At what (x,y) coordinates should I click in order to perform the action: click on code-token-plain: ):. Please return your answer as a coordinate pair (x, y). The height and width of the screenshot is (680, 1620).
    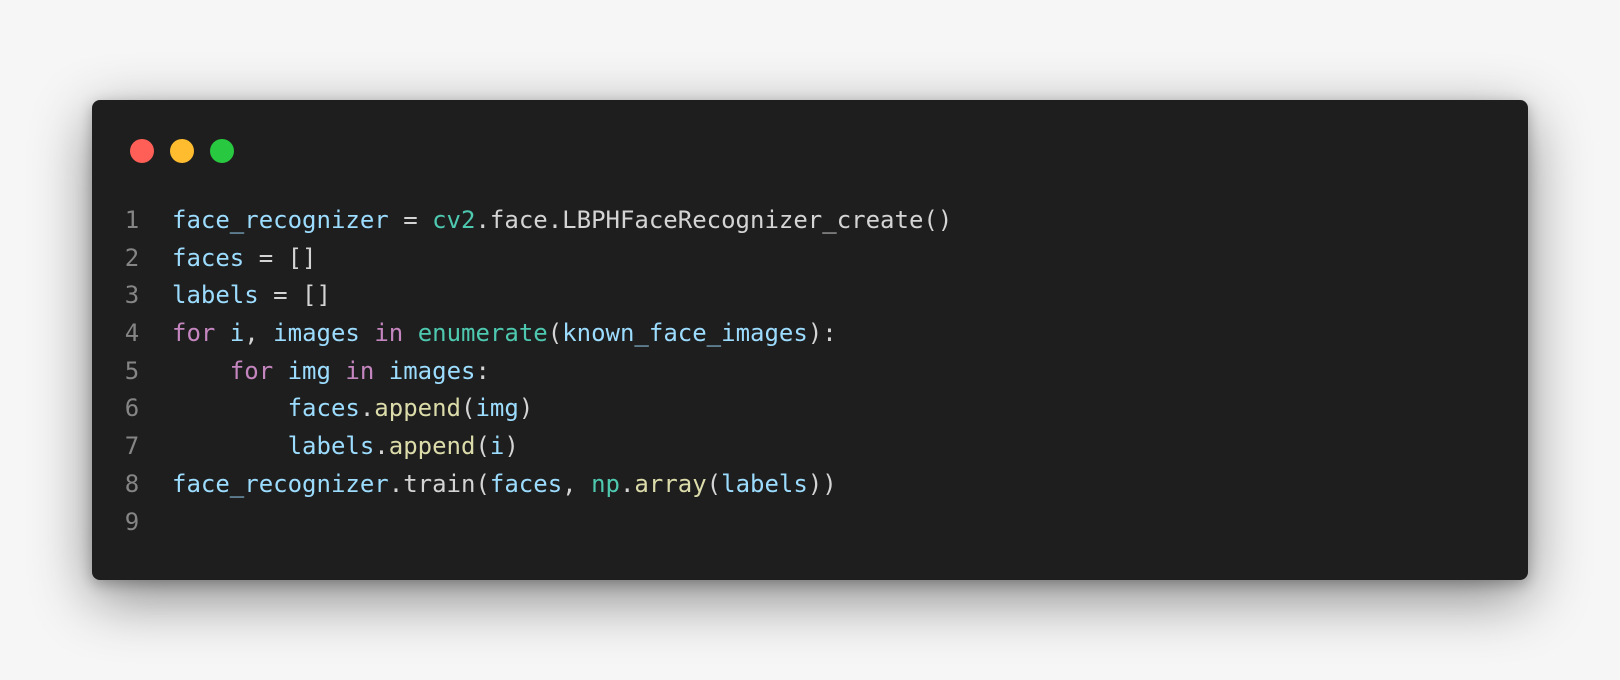
    Looking at the image, I should click on (822, 333).